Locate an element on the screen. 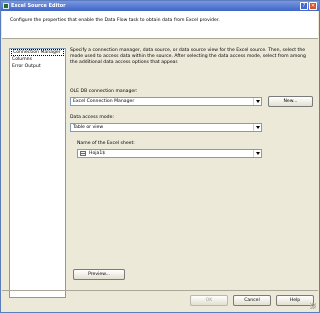 The width and height of the screenshot is (320, 313). cancel-button: Cancel is located at coordinates (252, 300).